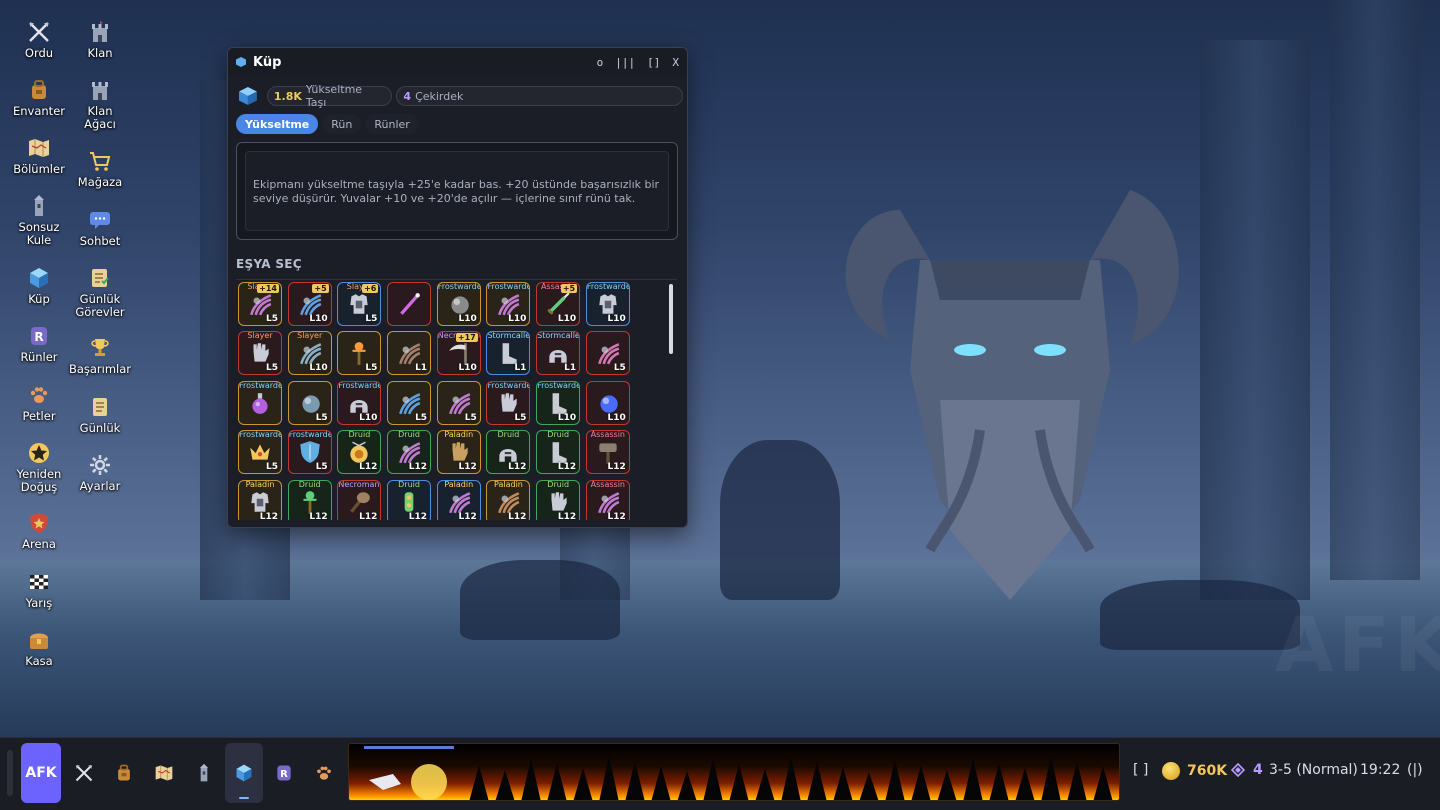 This screenshot has width=1440, height=810. I want to click on desktop-icon-arena: Arena, so click(39, 531).